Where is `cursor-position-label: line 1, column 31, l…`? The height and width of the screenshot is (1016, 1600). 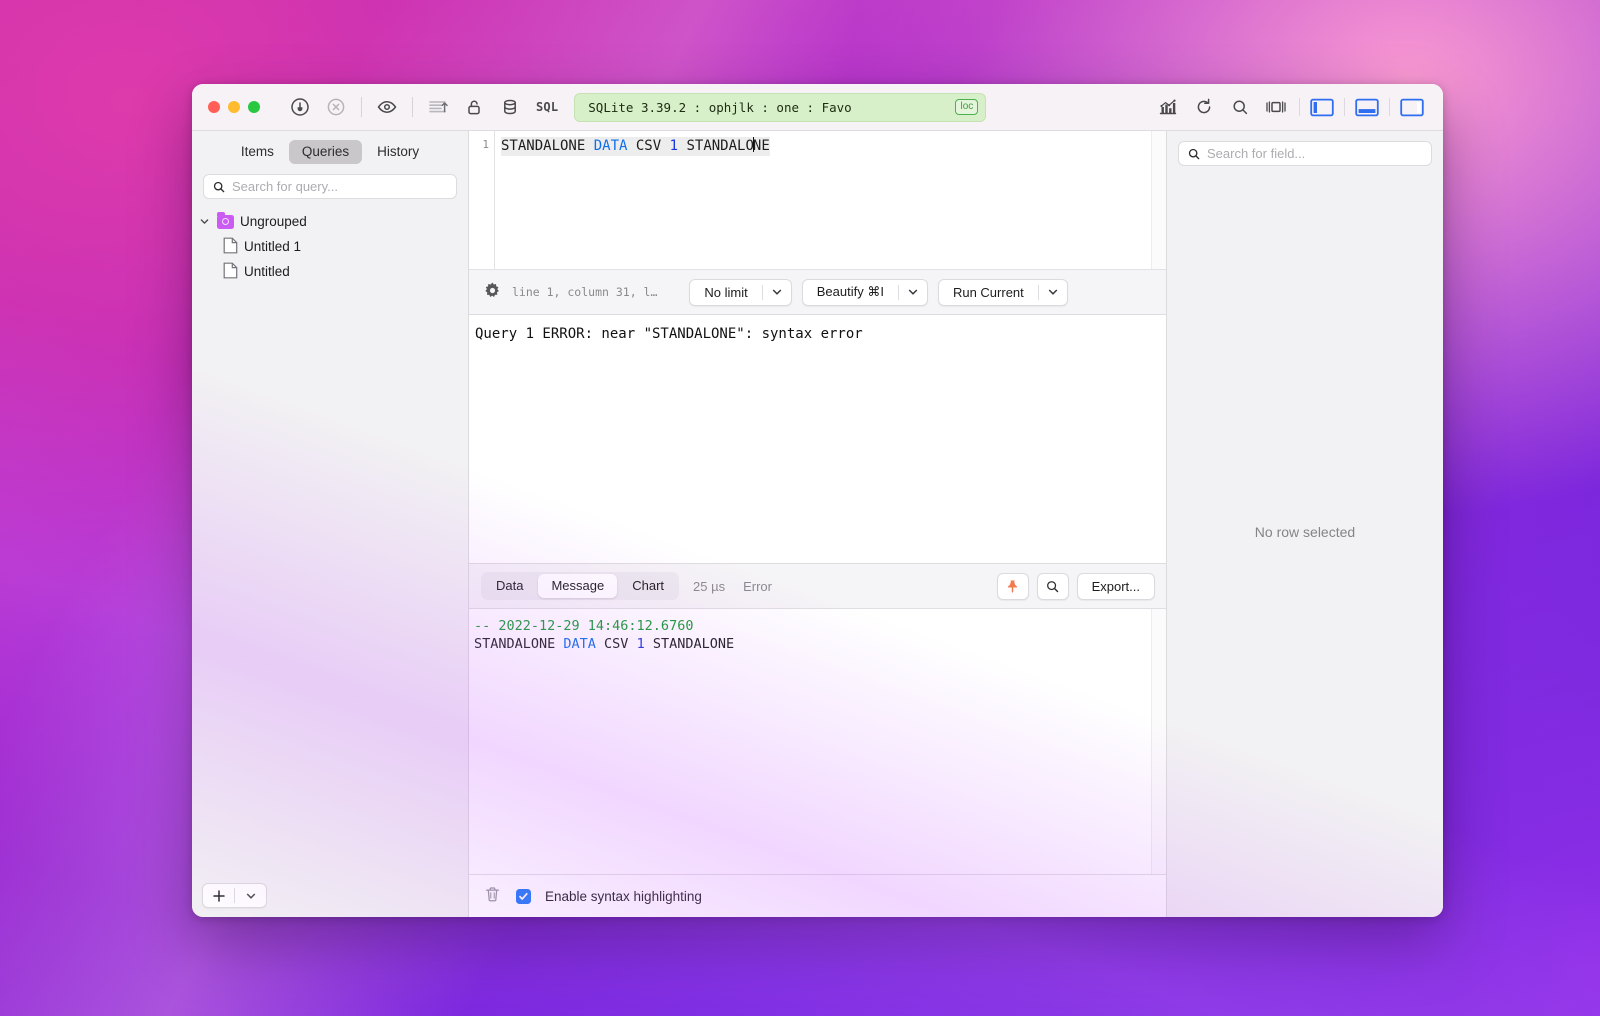
cursor-position-label: line 1, column 31, l… is located at coordinates (585, 292).